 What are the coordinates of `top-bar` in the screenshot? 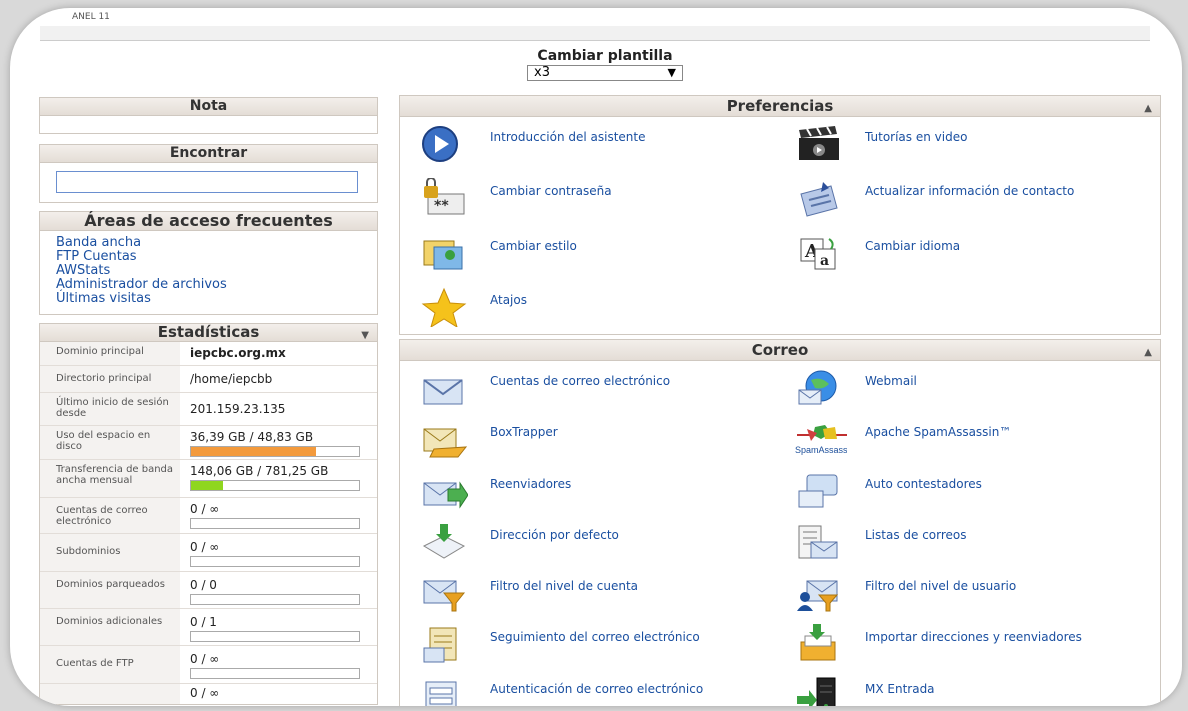 It's located at (595, 33).